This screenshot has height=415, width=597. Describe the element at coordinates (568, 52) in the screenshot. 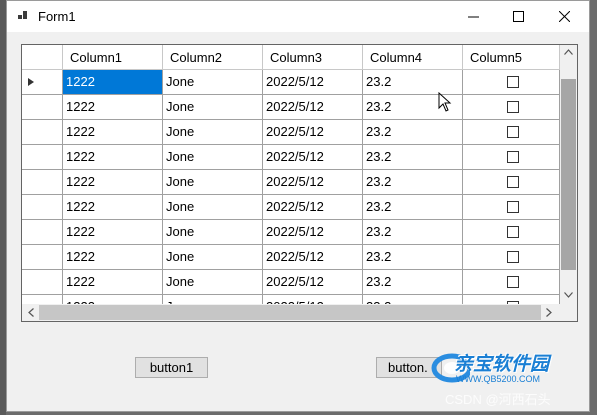

I see `scroll-up-icon` at that location.